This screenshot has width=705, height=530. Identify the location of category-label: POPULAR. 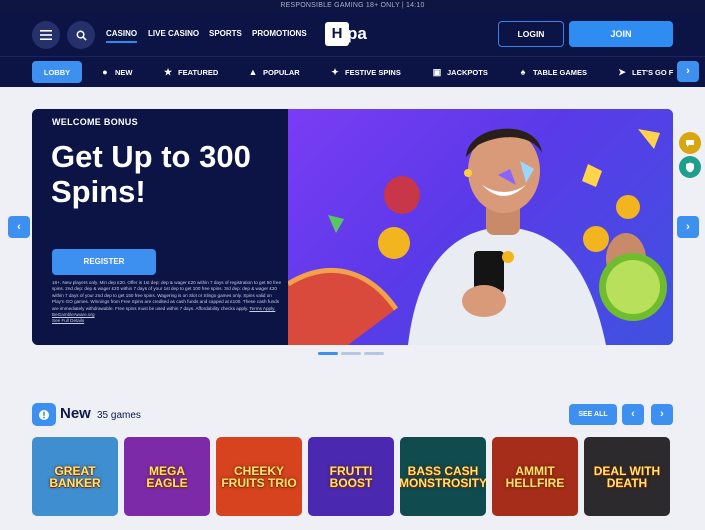
(281, 72).